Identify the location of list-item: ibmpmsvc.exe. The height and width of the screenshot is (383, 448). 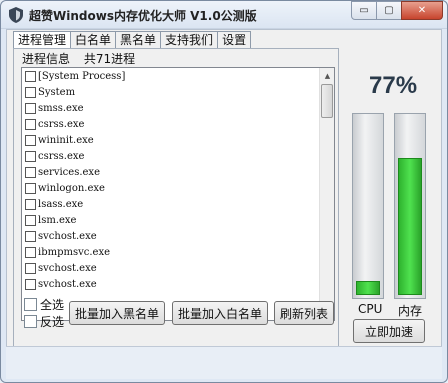
(178, 252).